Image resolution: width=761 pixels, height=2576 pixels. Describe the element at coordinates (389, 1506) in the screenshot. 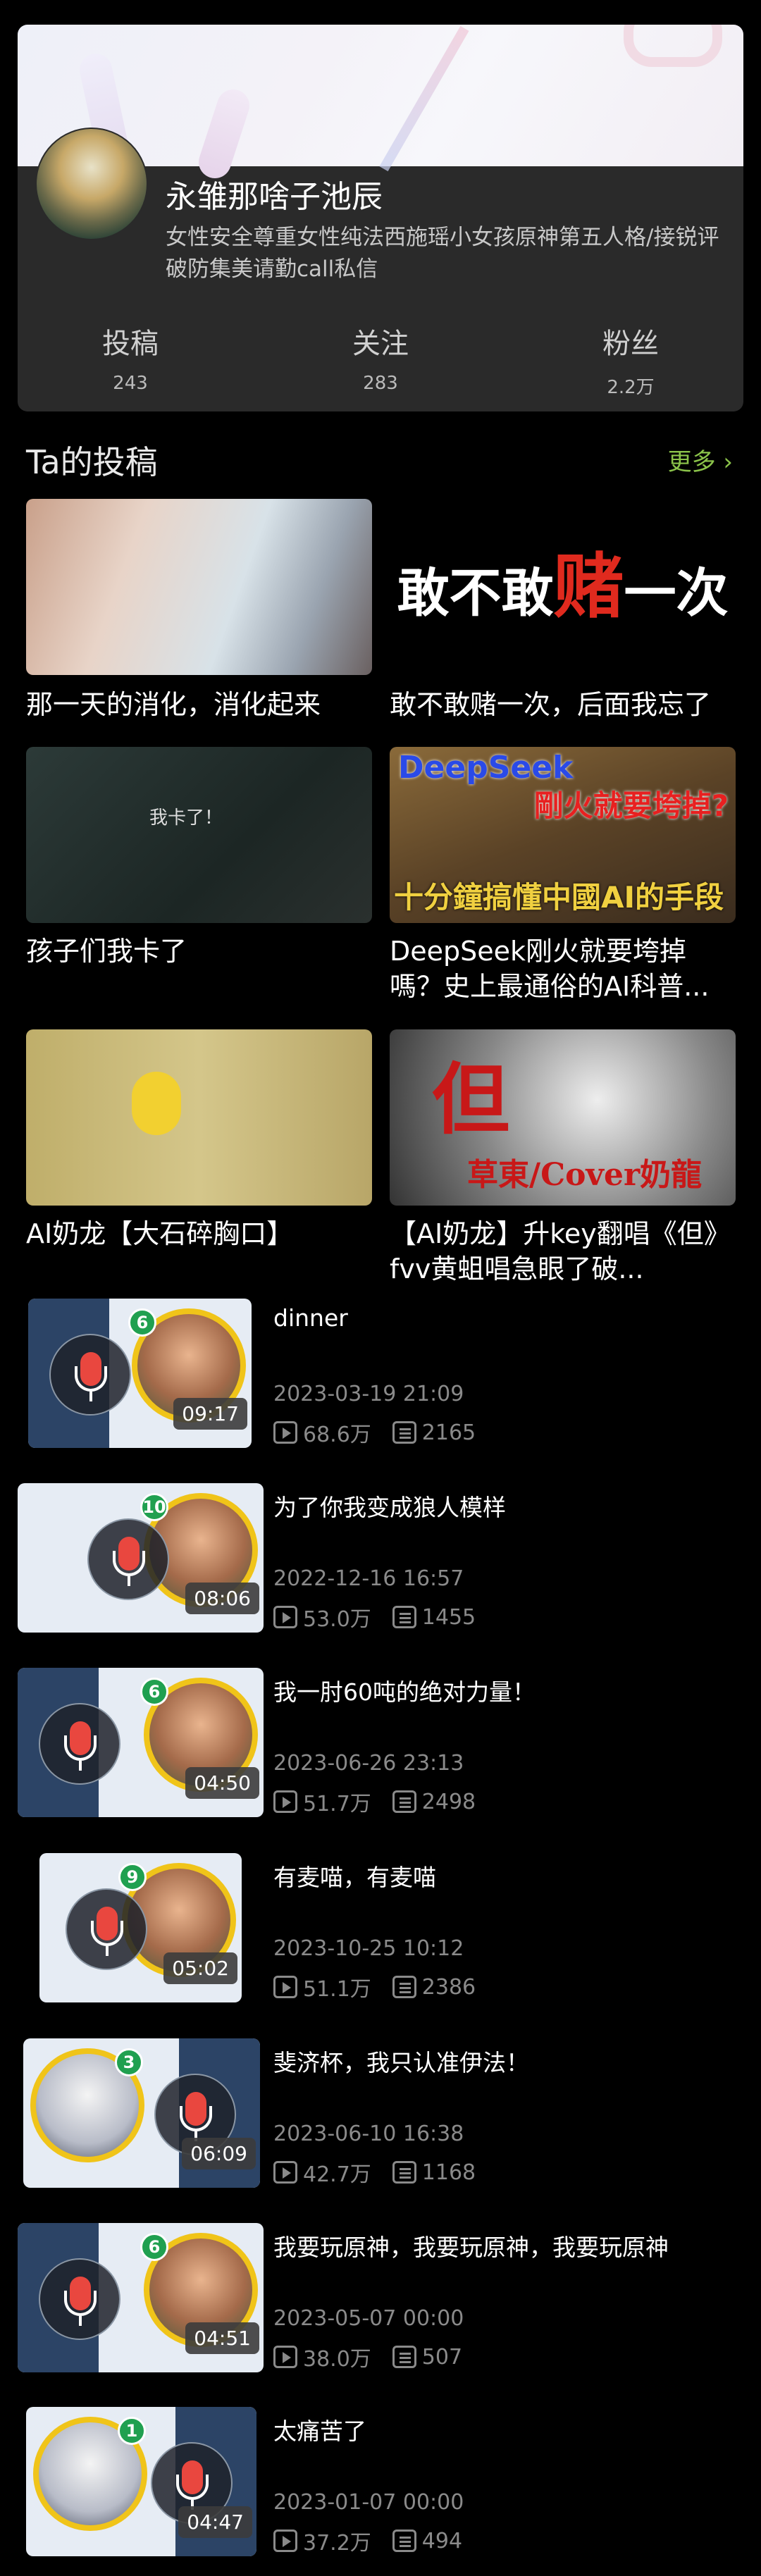

I see `video-title: 为了你我变成狼人模样` at that location.